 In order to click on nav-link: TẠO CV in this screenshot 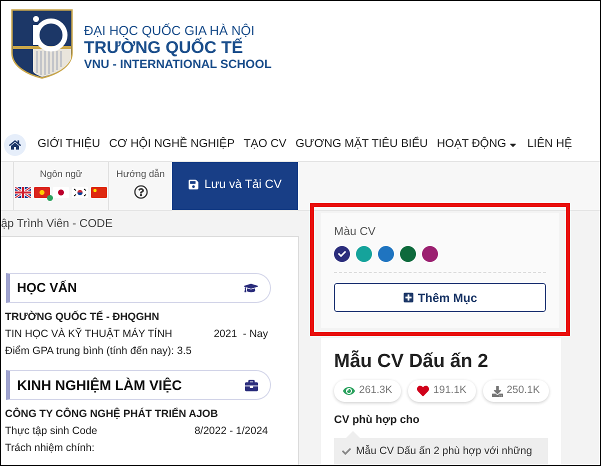, I will do `click(265, 145)`.